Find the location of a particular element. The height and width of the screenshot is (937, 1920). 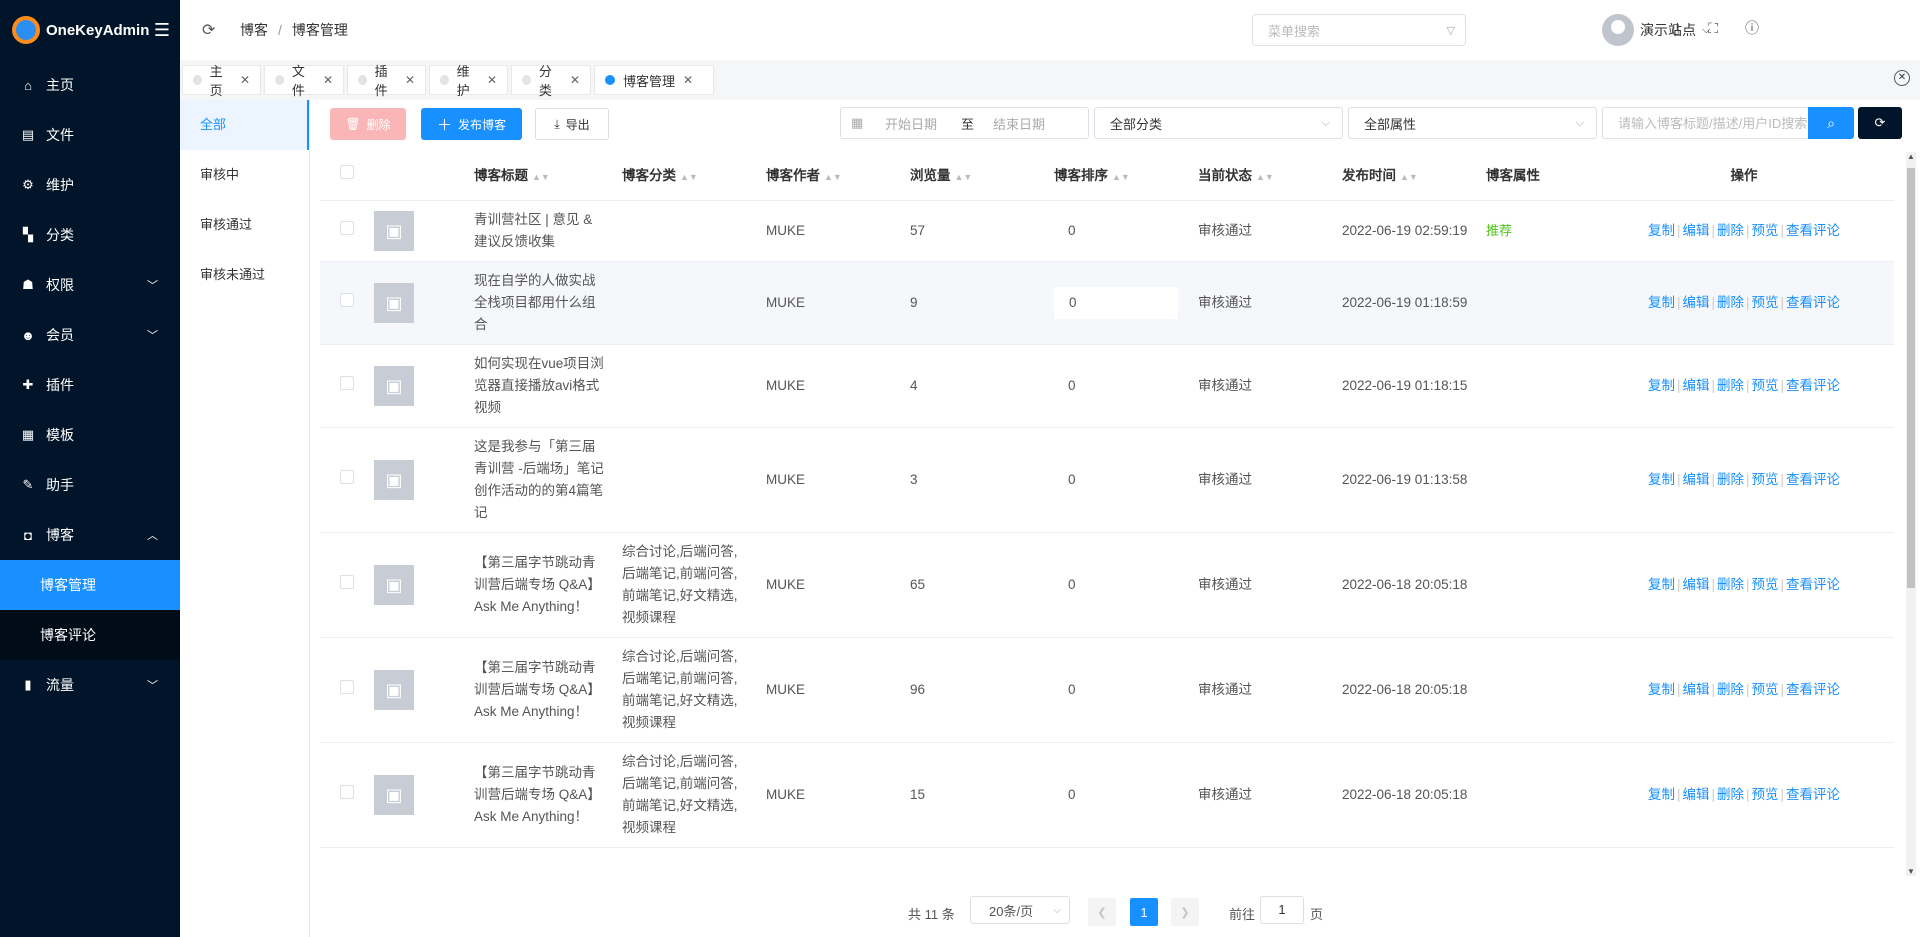

sidebar-item: ⌂ 主页 is located at coordinates (90, 85).